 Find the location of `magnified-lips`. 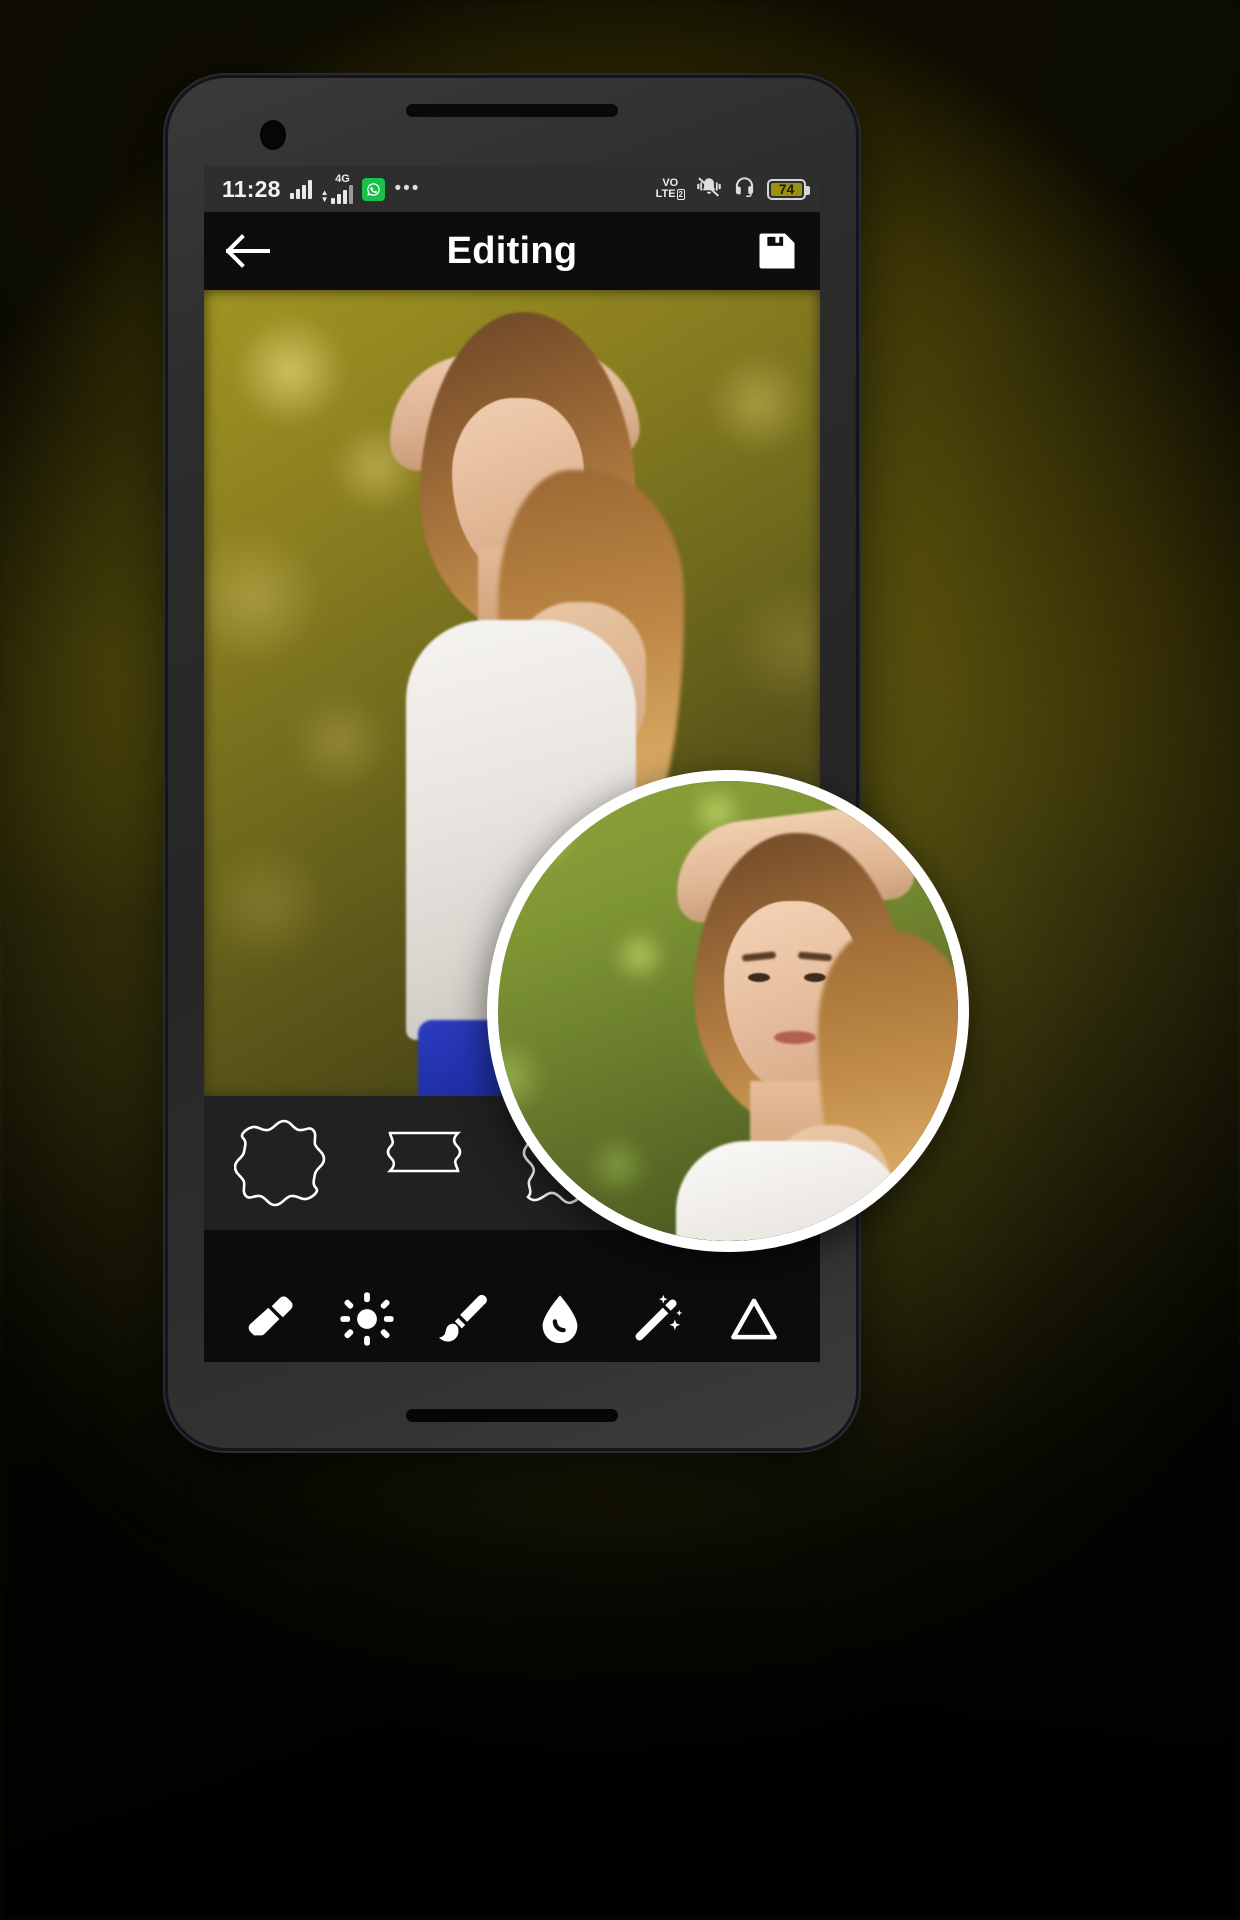

magnified-lips is located at coordinates (795, 1037).